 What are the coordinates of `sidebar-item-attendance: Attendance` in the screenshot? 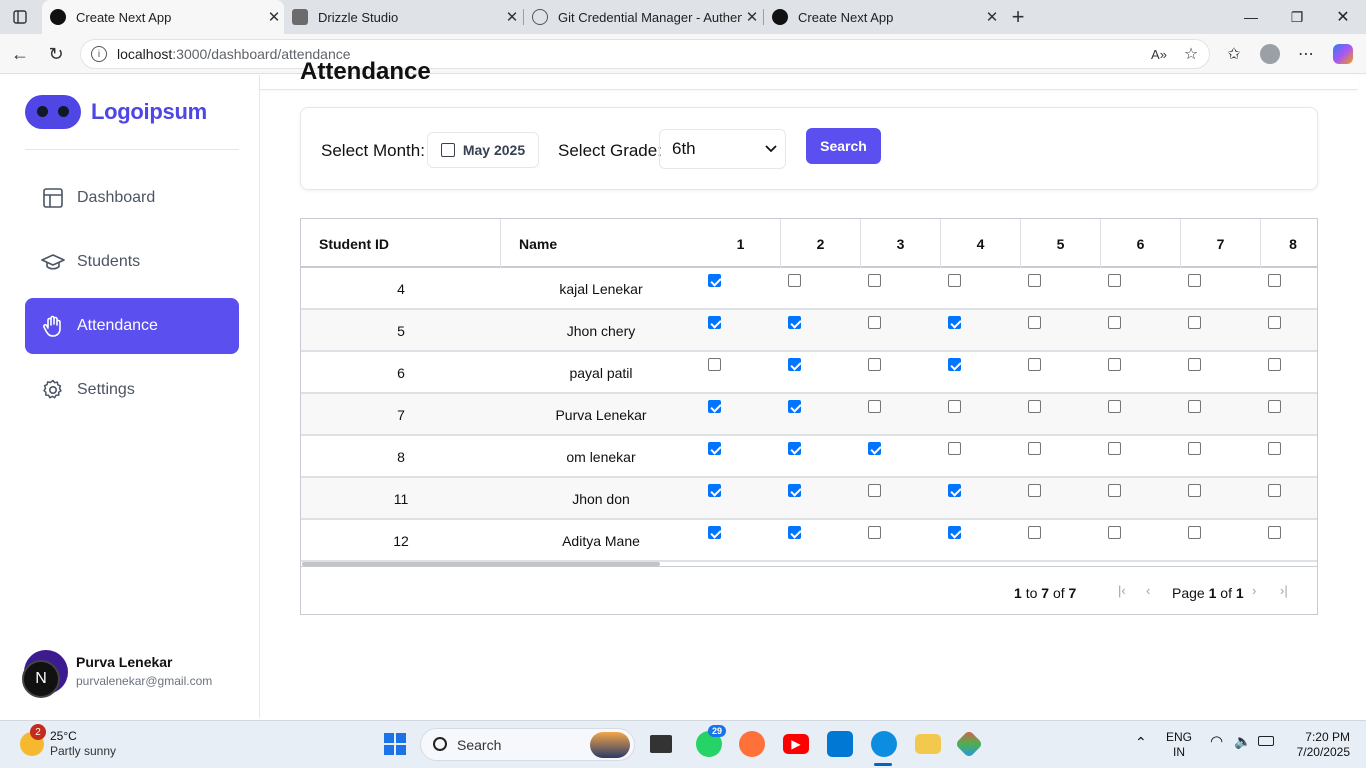 It's located at (132, 326).